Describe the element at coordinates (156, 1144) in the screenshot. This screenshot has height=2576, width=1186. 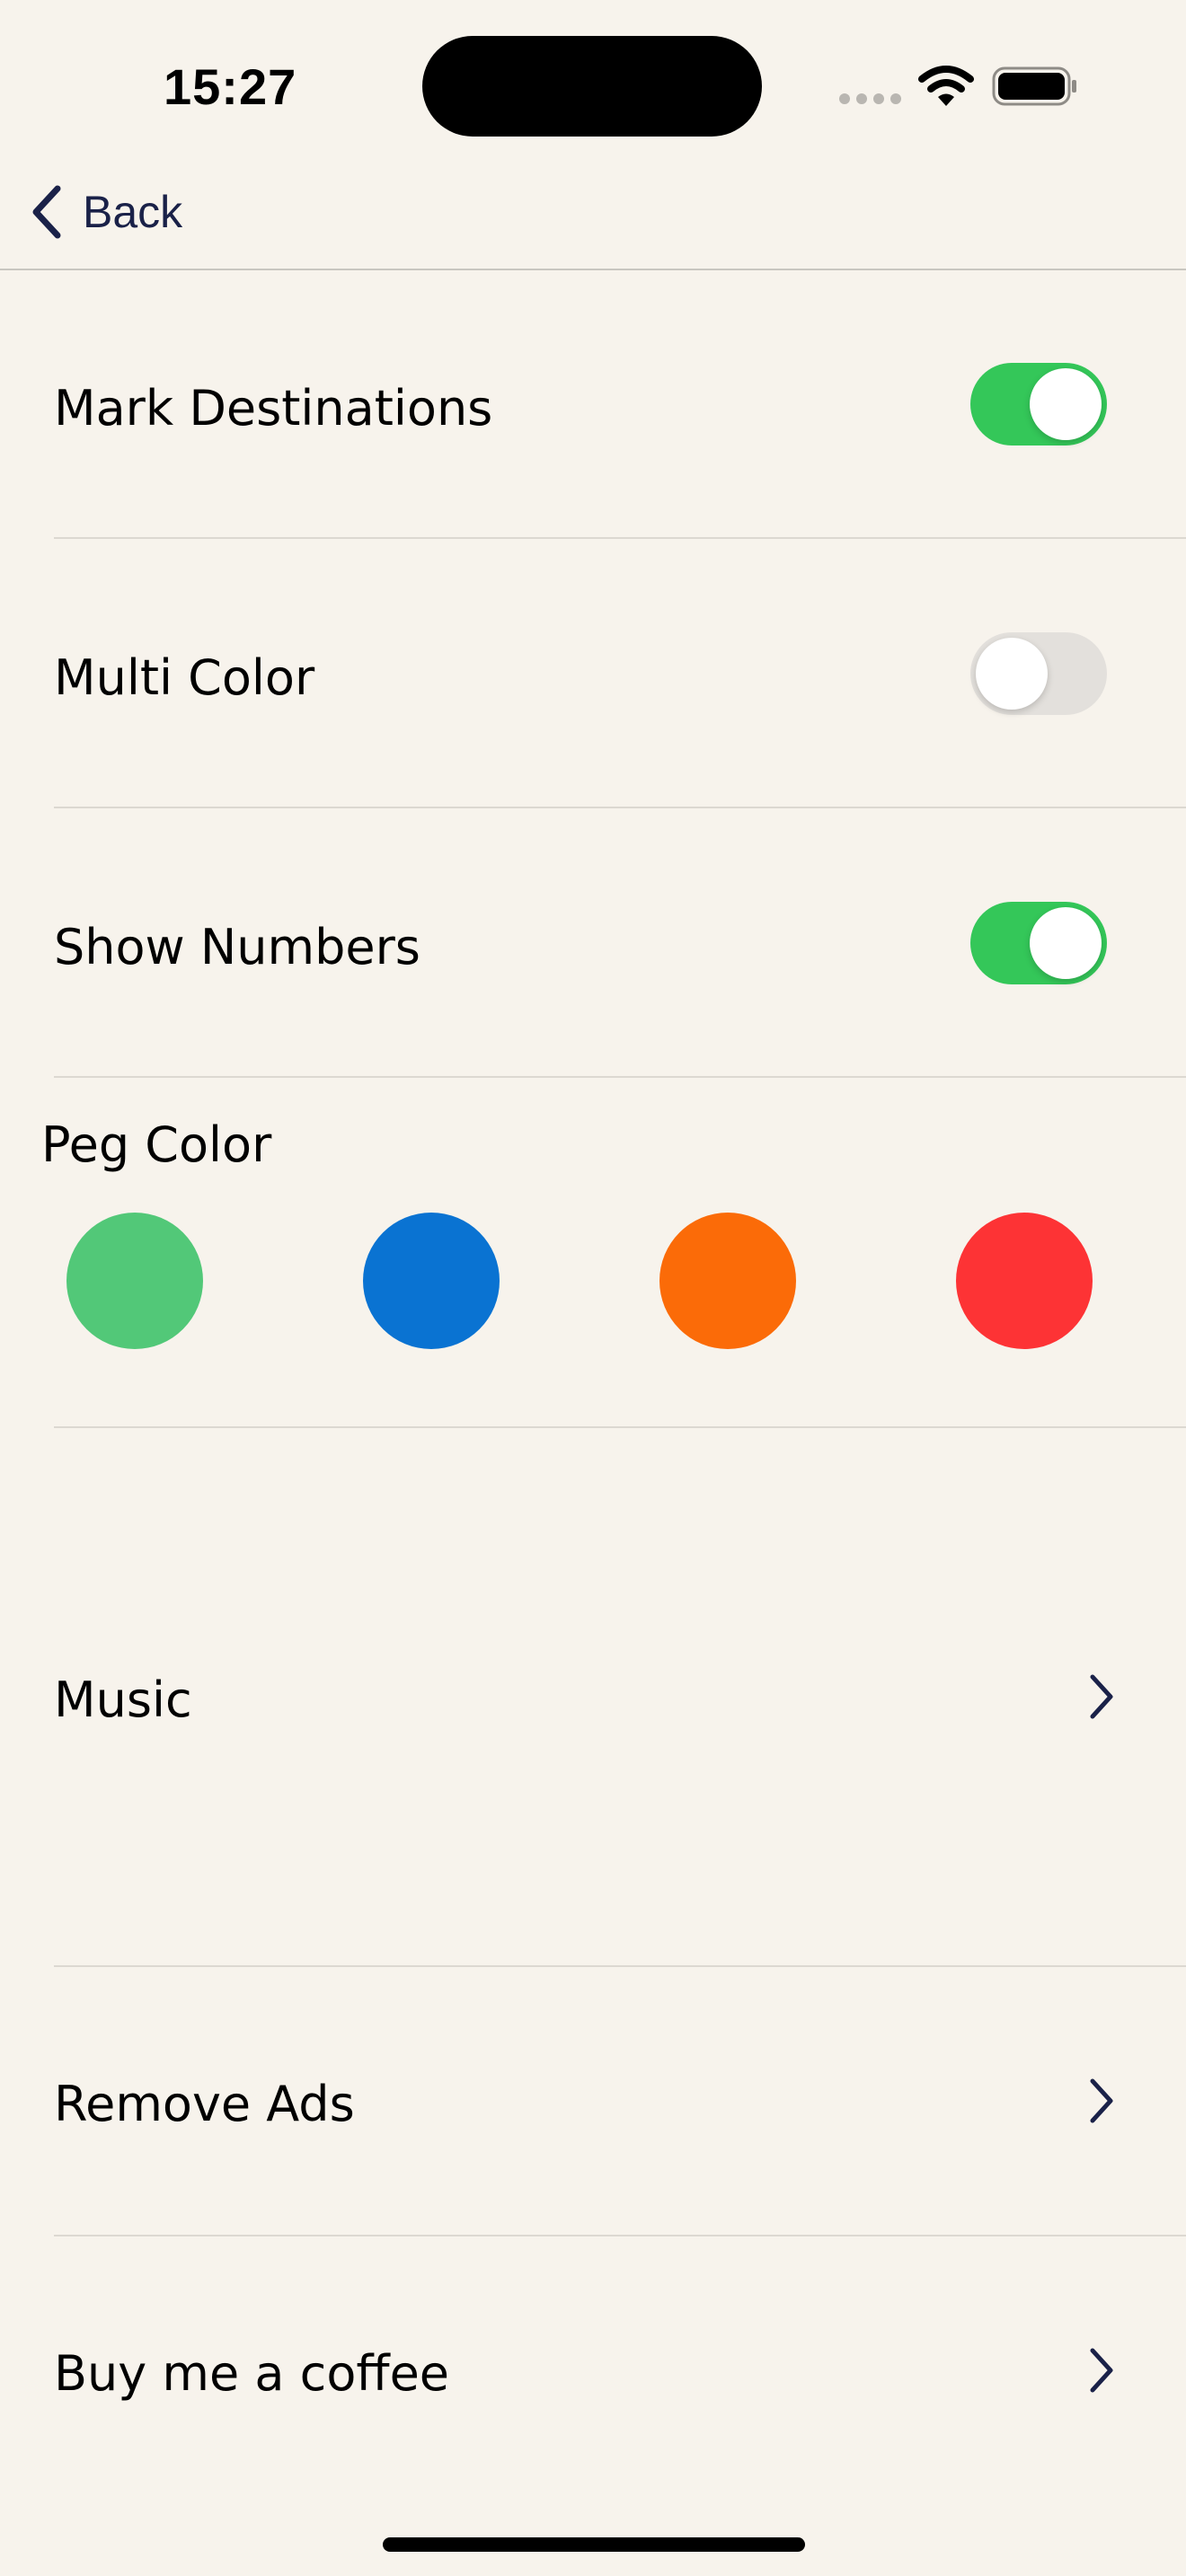
I see `peg-color-label: Peg Color` at that location.